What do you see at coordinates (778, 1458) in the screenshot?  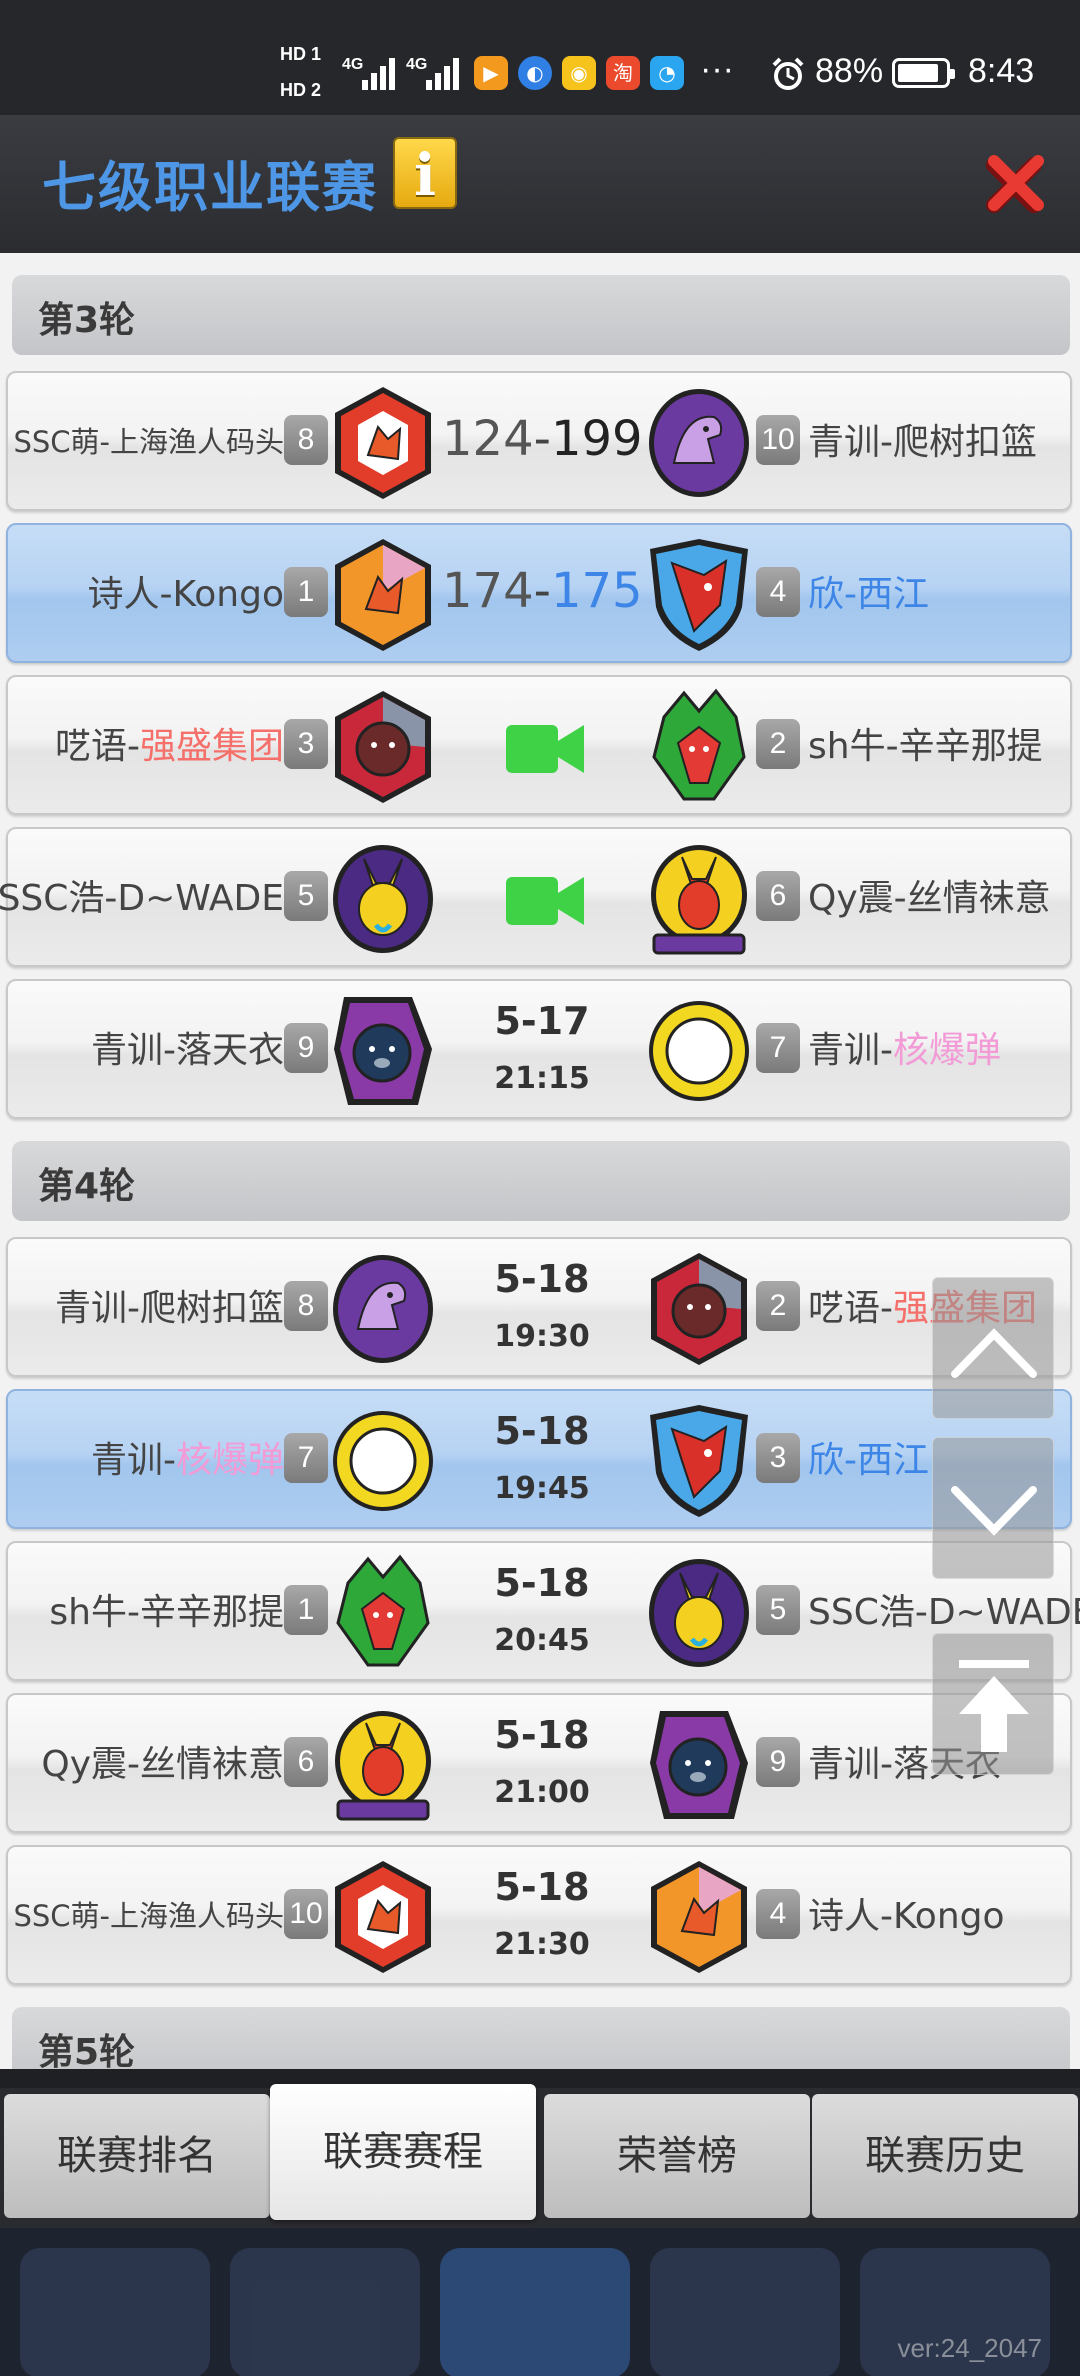 I see `away-seed-badge: 3` at bounding box center [778, 1458].